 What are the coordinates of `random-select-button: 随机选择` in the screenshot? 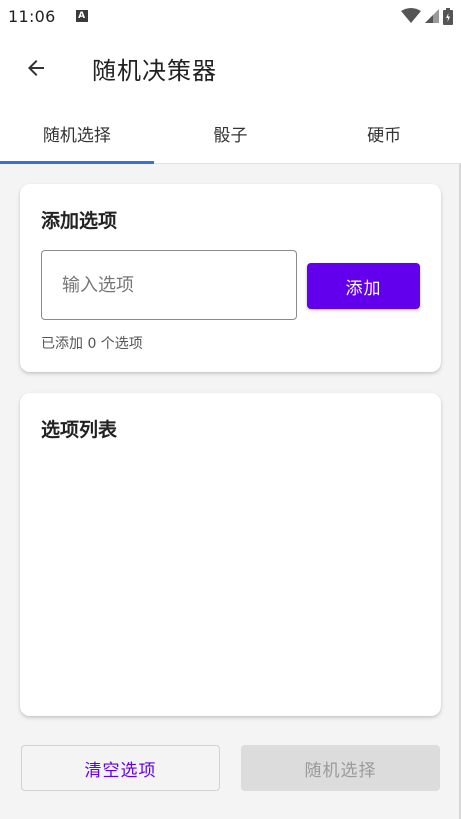 It's located at (340, 768).